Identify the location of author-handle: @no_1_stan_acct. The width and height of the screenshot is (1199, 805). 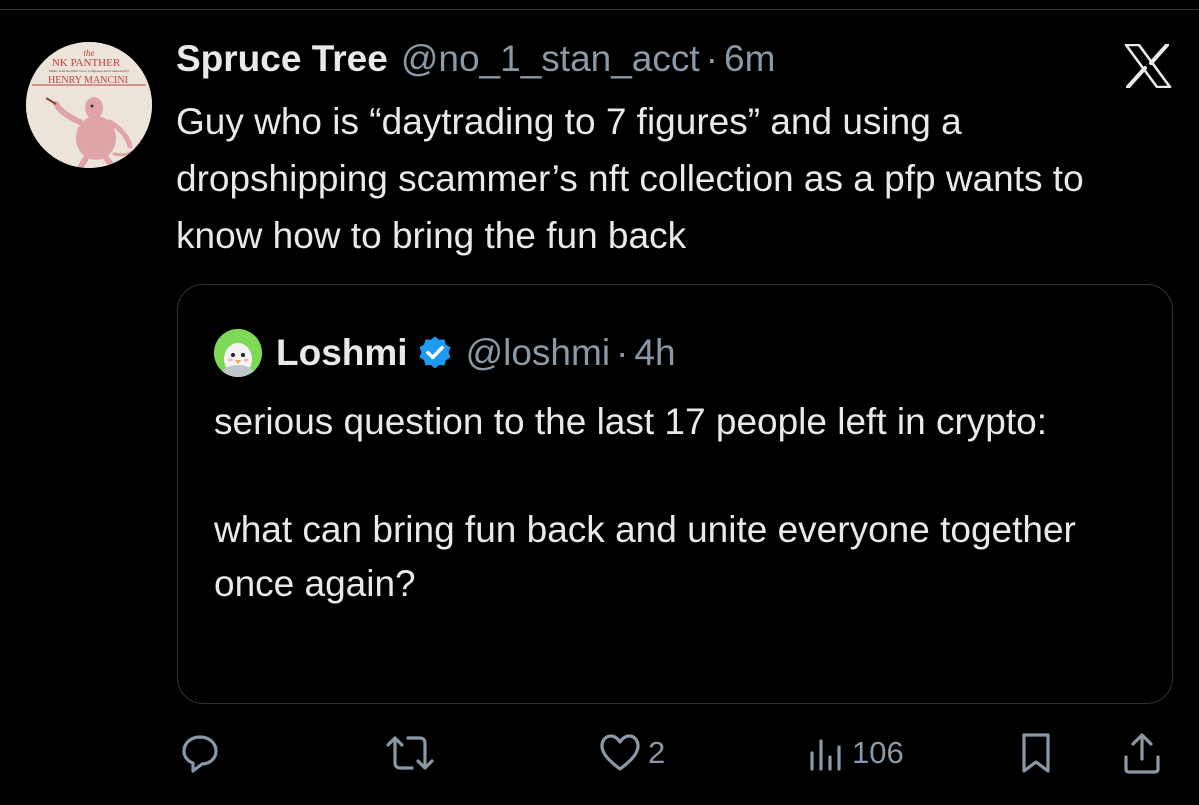
(550, 59).